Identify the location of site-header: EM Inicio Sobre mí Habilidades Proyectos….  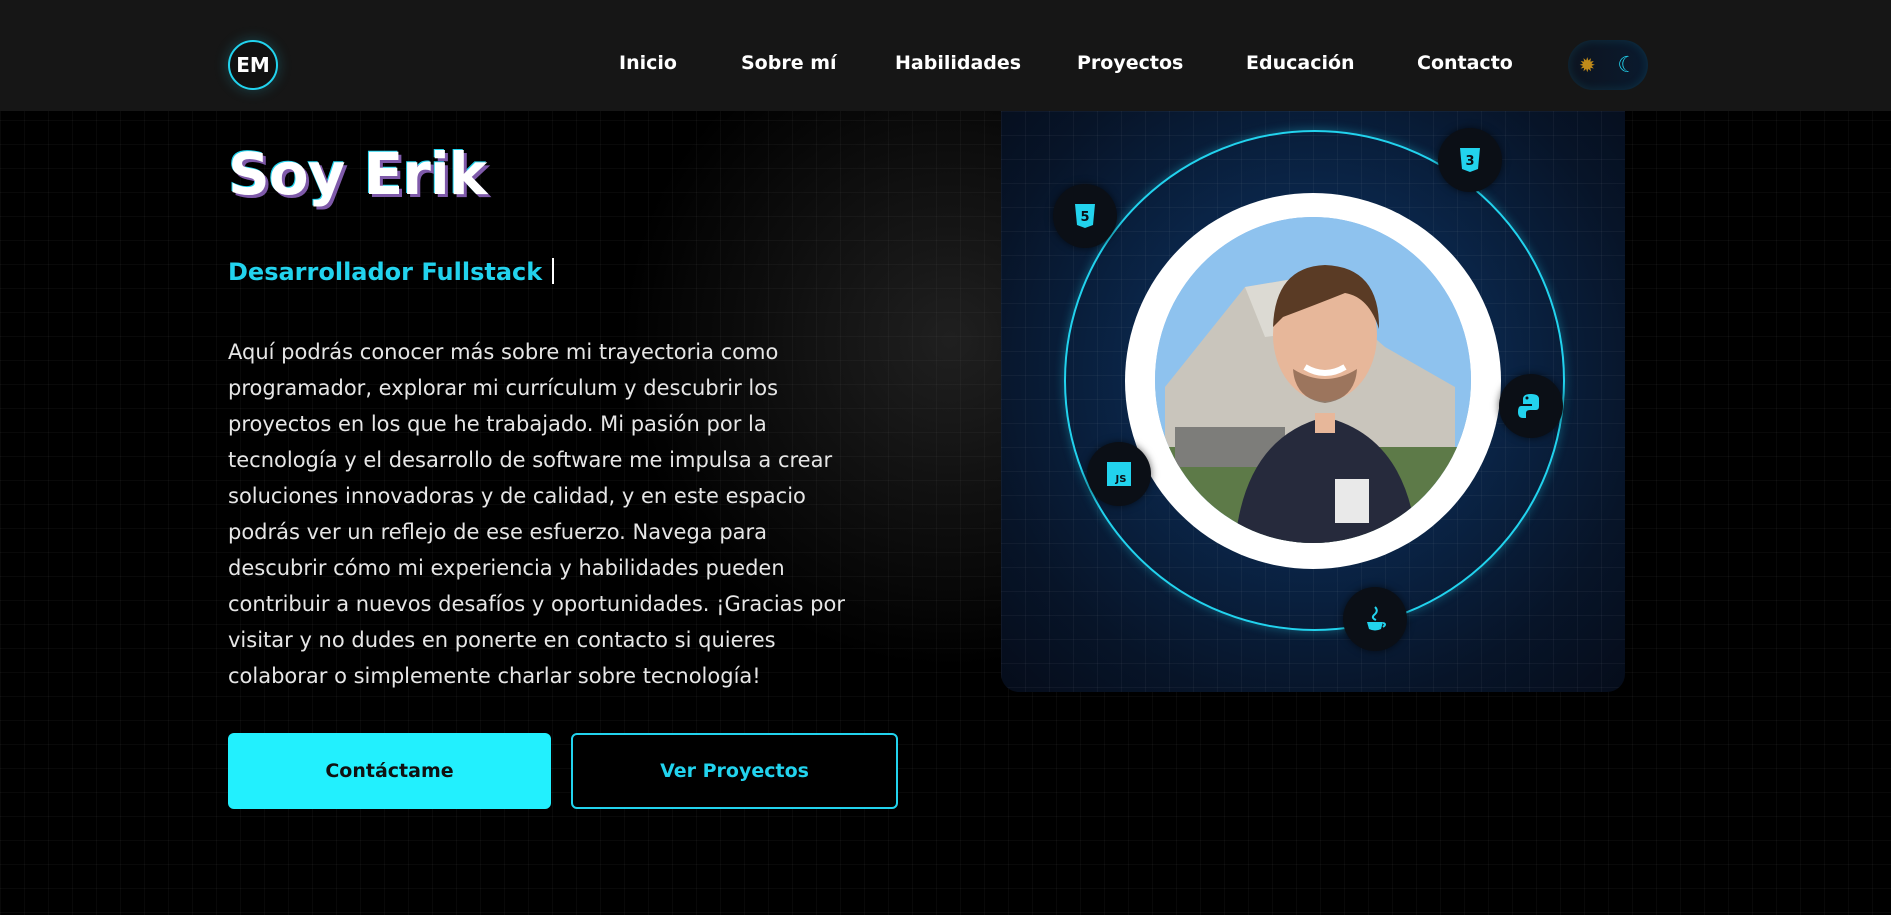
(945, 55).